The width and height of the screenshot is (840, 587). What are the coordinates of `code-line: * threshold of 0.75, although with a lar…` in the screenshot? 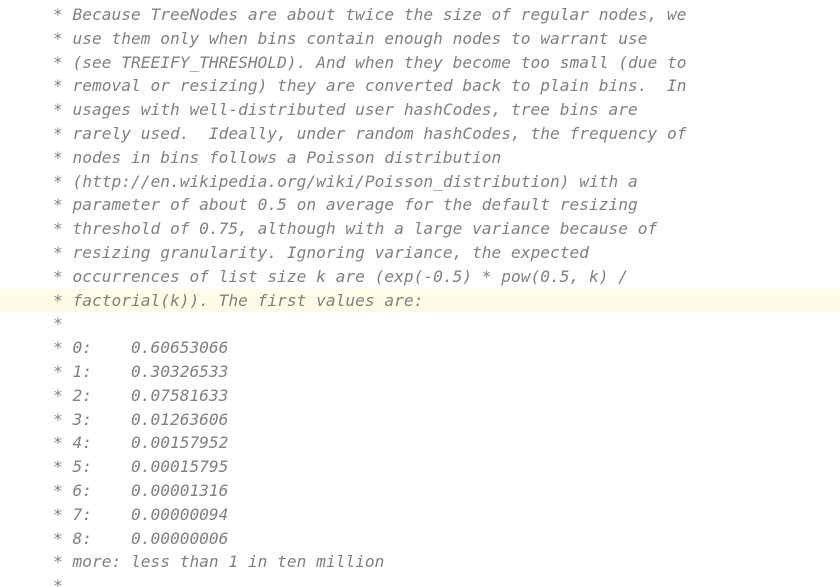 It's located at (420, 229).